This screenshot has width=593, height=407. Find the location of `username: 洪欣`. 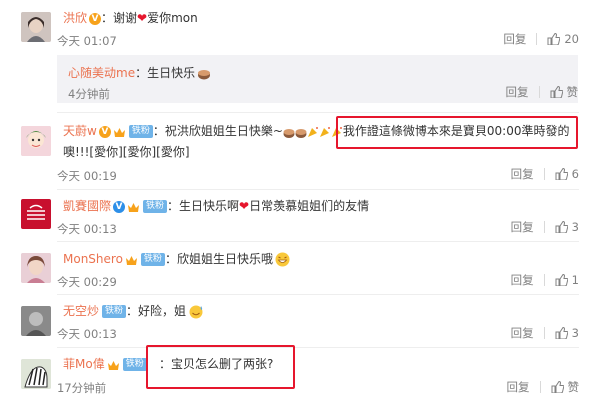

username: 洪欣 is located at coordinates (75, 18).